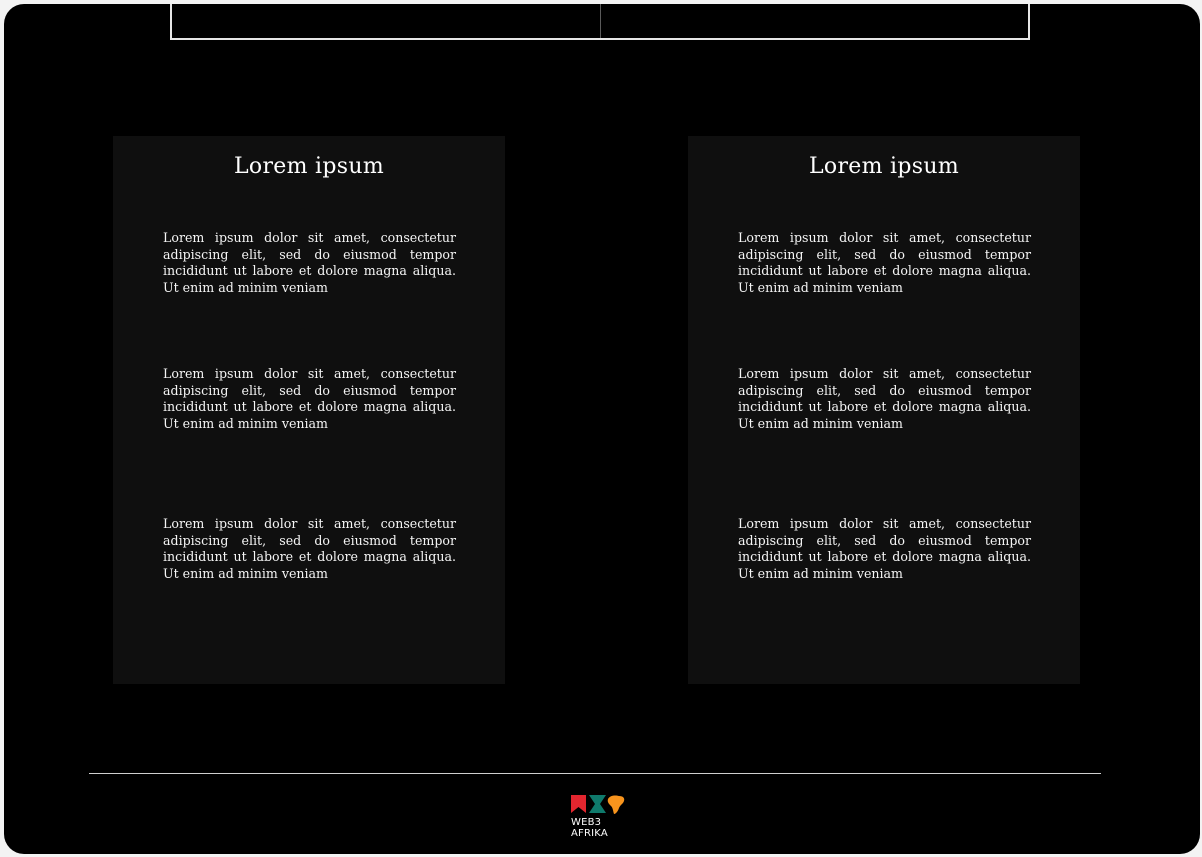 Image resolution: width=1202 pixels, height=857 pixels. What do you see at coordinates (586, 822) in the screenshot?
I see `logo-line-1: WEB3` at bounding box center [586, 822].